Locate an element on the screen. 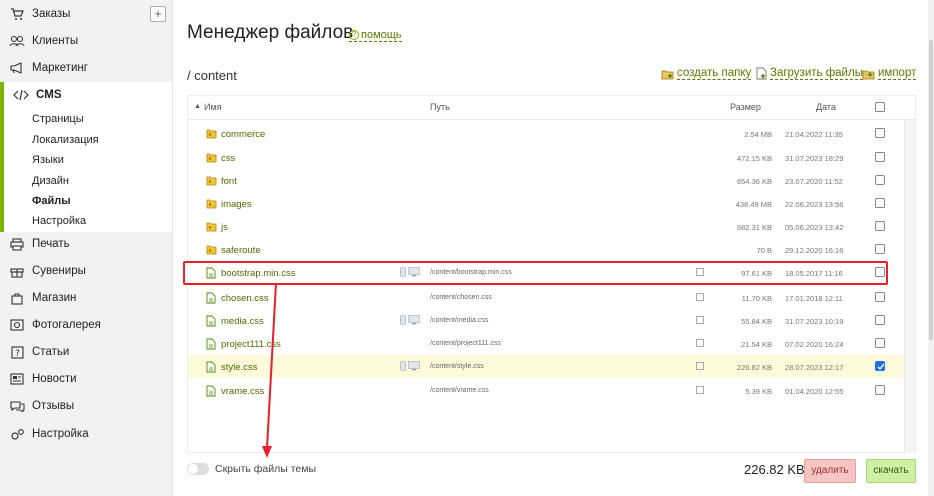 This screenshot has width=934, height=496. file-link: chosen.css is located at coordinates (237, 298).